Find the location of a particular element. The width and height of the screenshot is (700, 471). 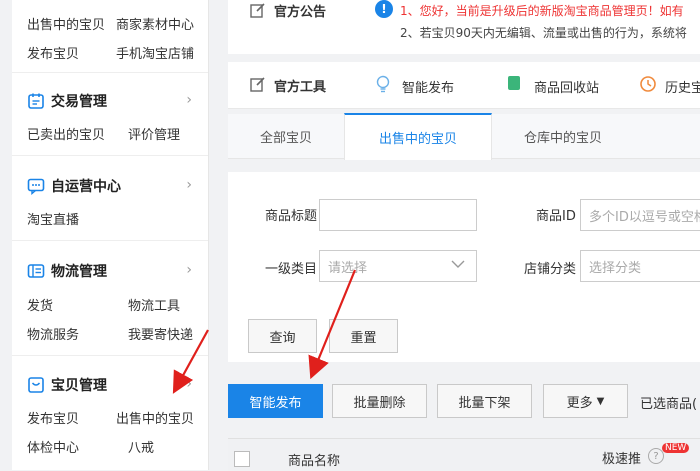

annotation-arrows is located at coordinates (264, 331).